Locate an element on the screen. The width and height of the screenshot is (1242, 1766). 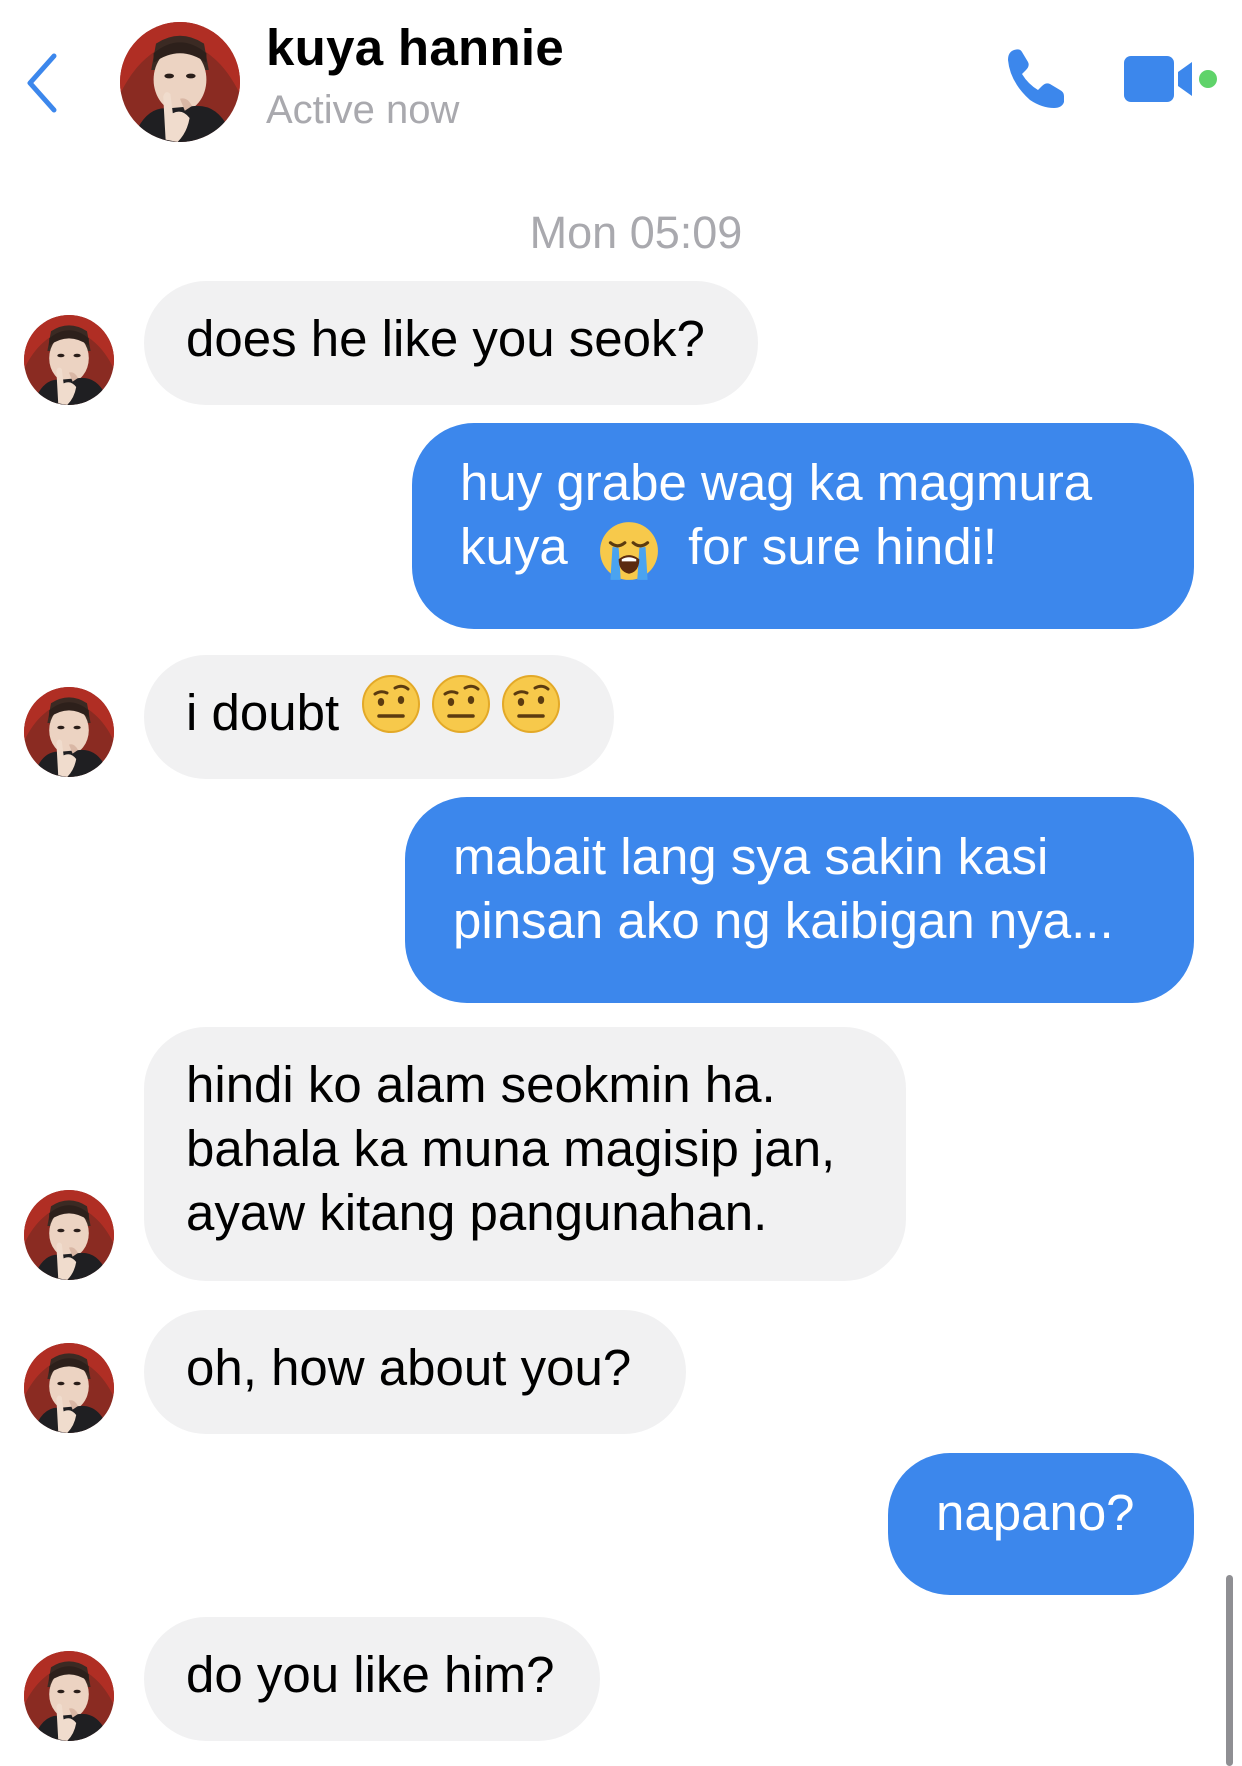
message-timestamp: Mon 05:09 is located at coordinates (636, 232).